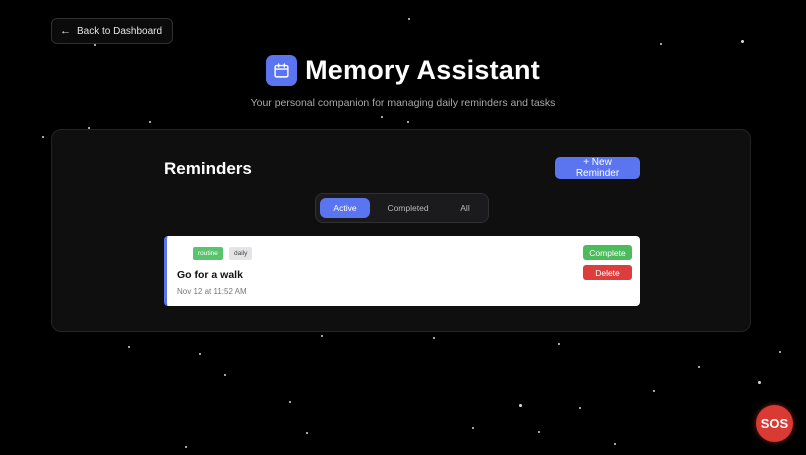  I want to click on complete-button: Complete, so click(607, 252).